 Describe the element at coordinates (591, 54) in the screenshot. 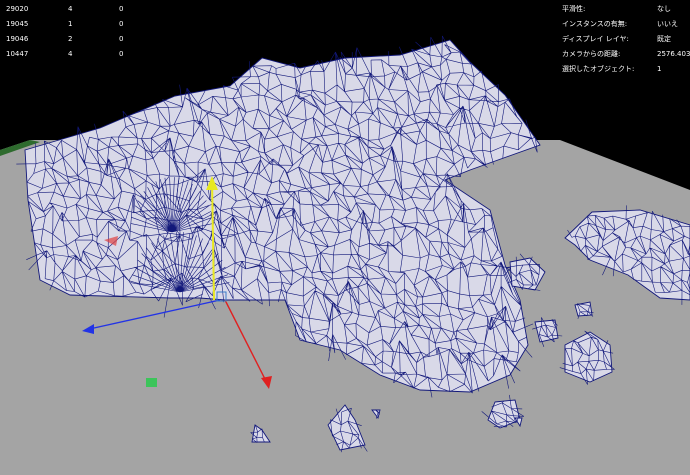

I see `info-label: カメラからの距離:` at that location.